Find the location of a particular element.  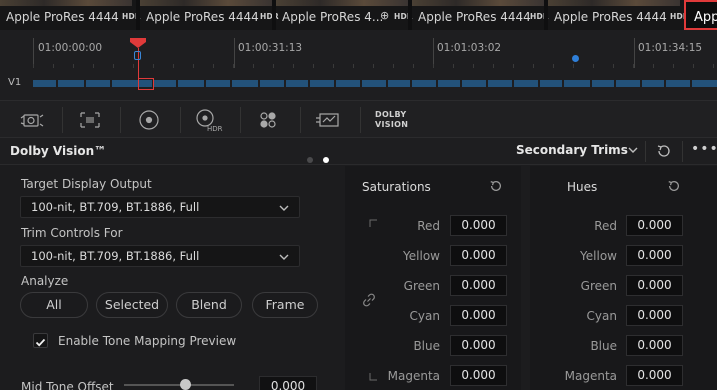

mid-tone-slider-track is located at coordinates (179, 385).